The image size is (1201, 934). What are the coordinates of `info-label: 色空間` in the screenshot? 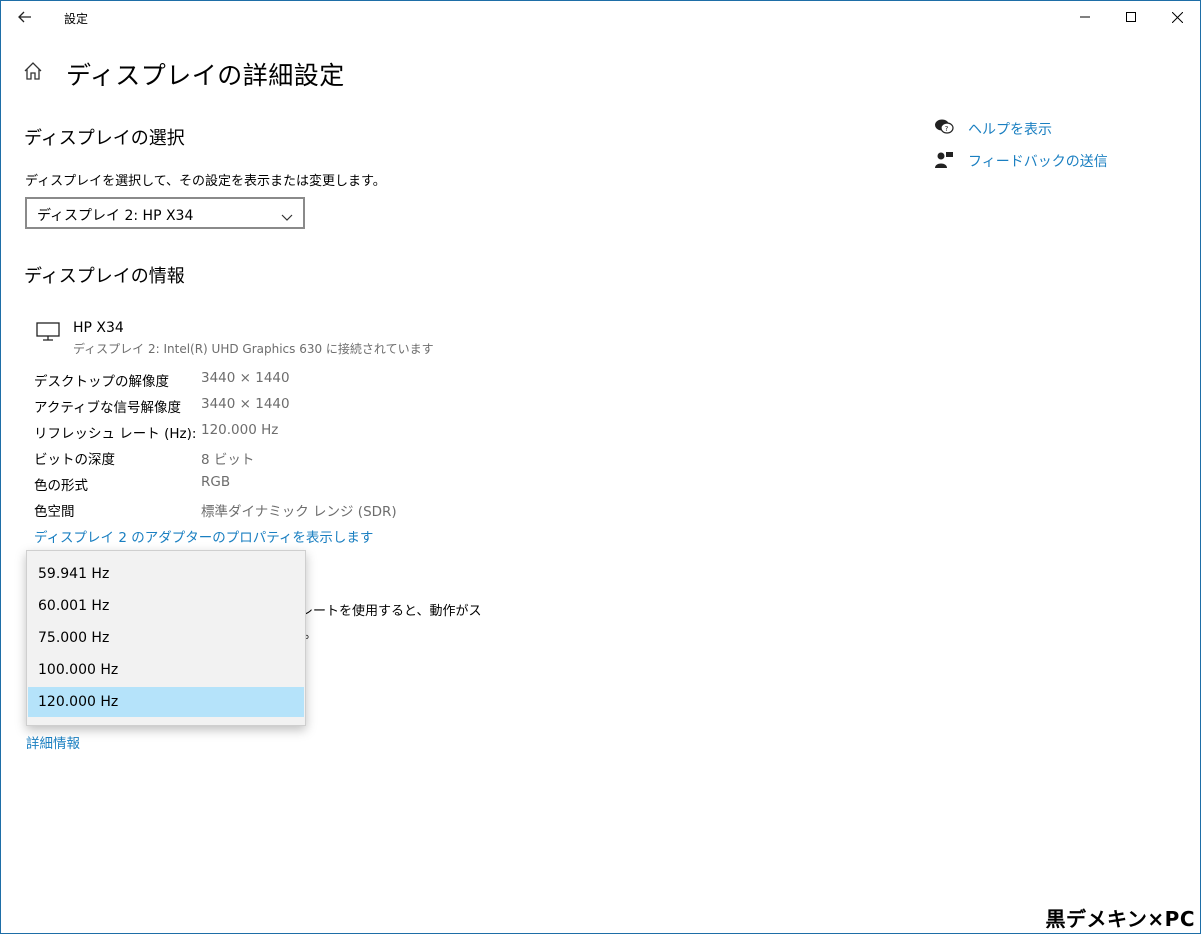 It's located at (54, 512).